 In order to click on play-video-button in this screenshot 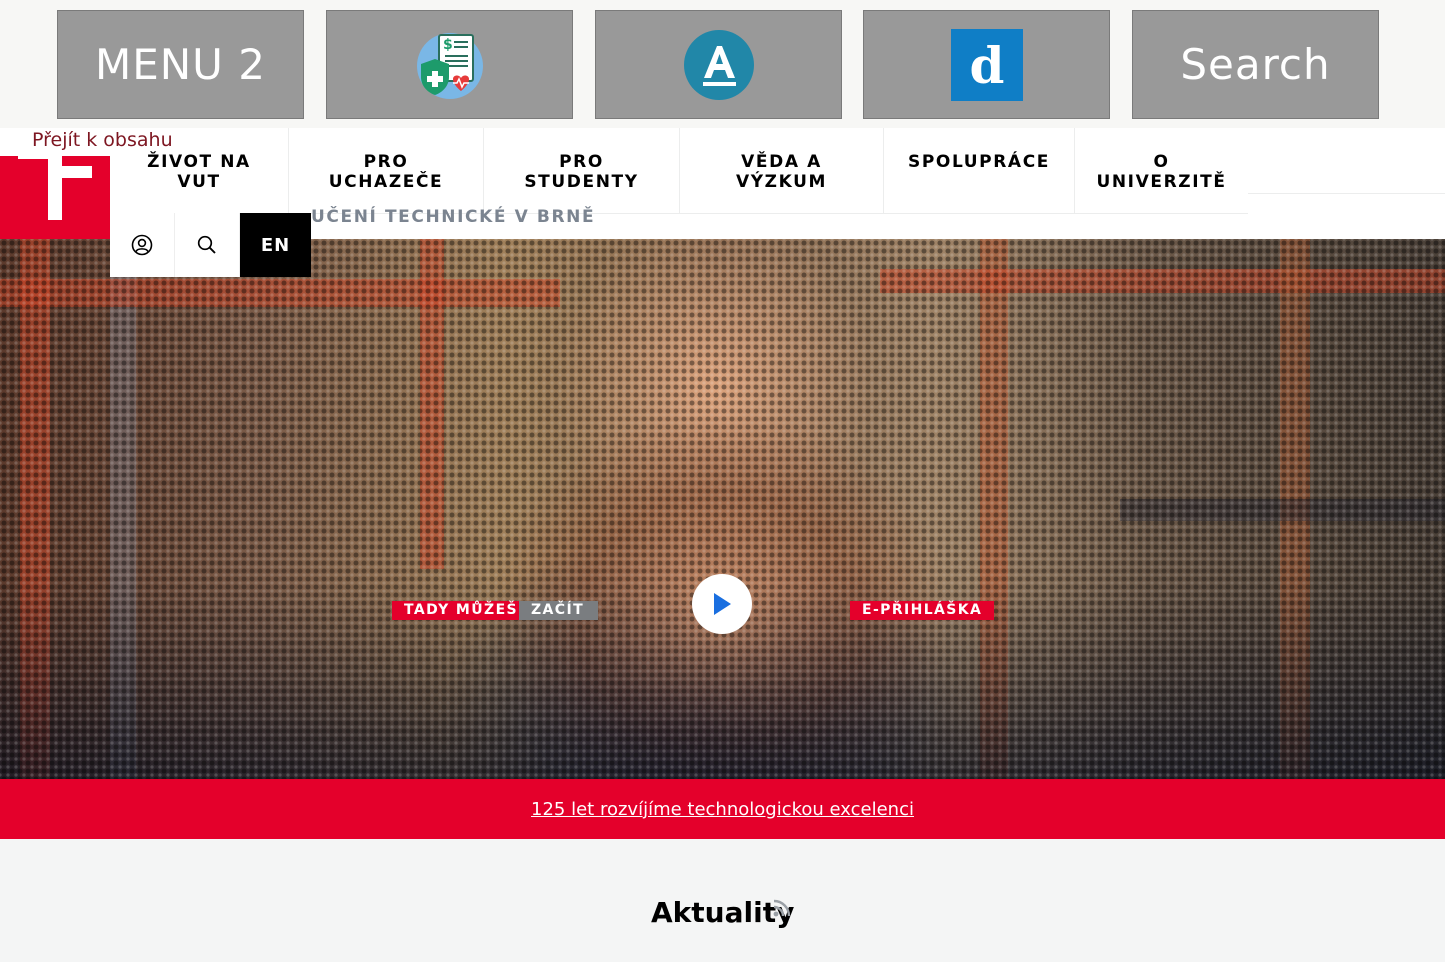, I will do `click(722, 604)`.